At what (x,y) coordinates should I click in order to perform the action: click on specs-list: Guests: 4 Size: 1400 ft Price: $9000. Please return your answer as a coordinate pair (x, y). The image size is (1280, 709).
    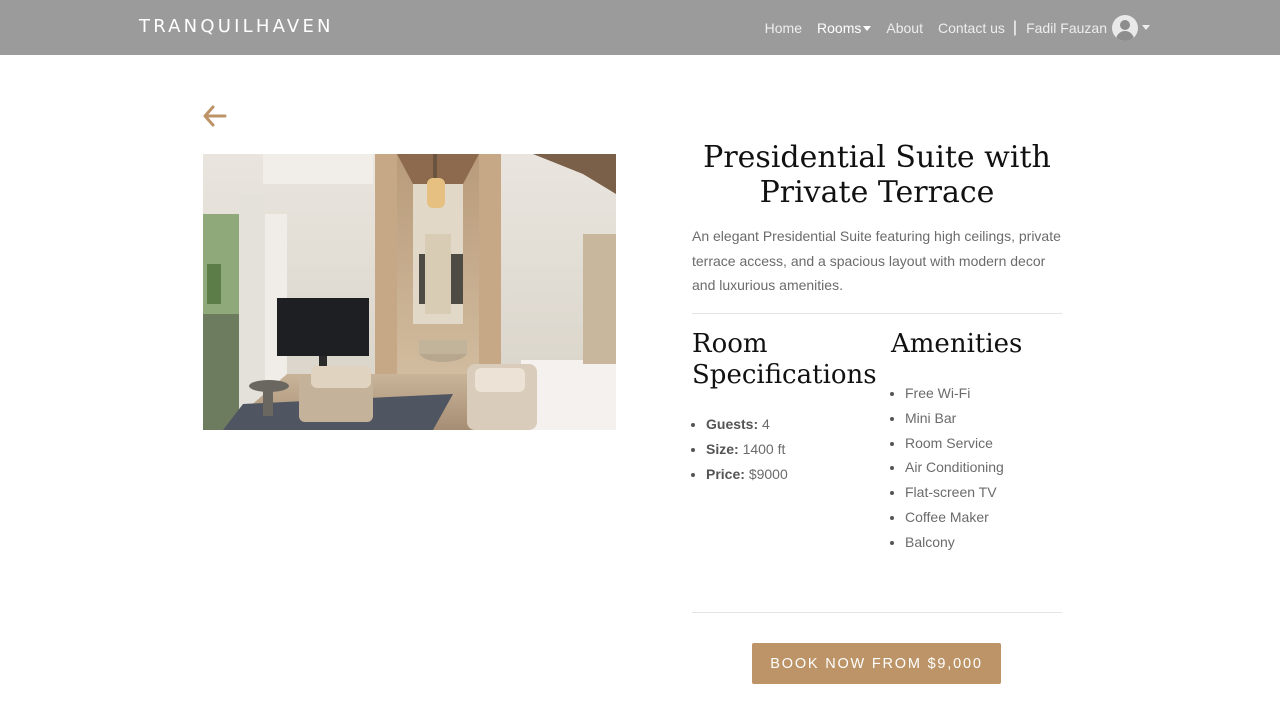
    Looking at the image, I should click on (782, 449).